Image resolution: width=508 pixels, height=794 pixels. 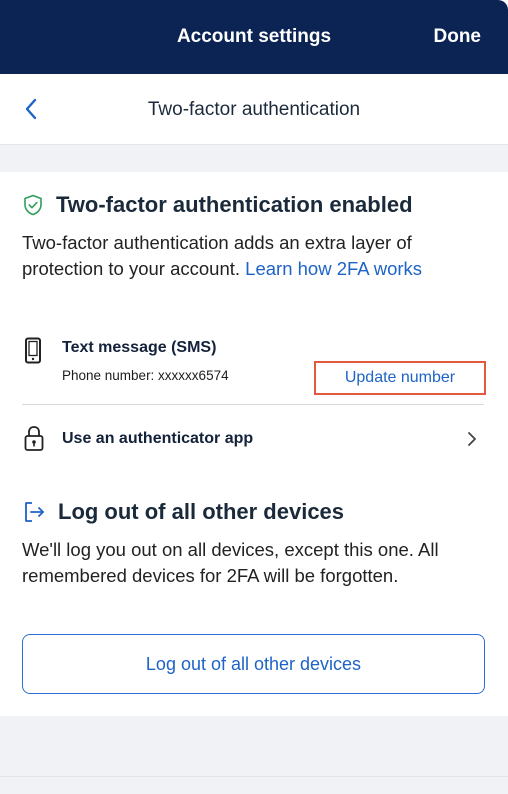 What do you see at coordinates (139, 347) in the screenshot?
I see `sms-title: Text message (SMS)` at bounding box center [139, 347].